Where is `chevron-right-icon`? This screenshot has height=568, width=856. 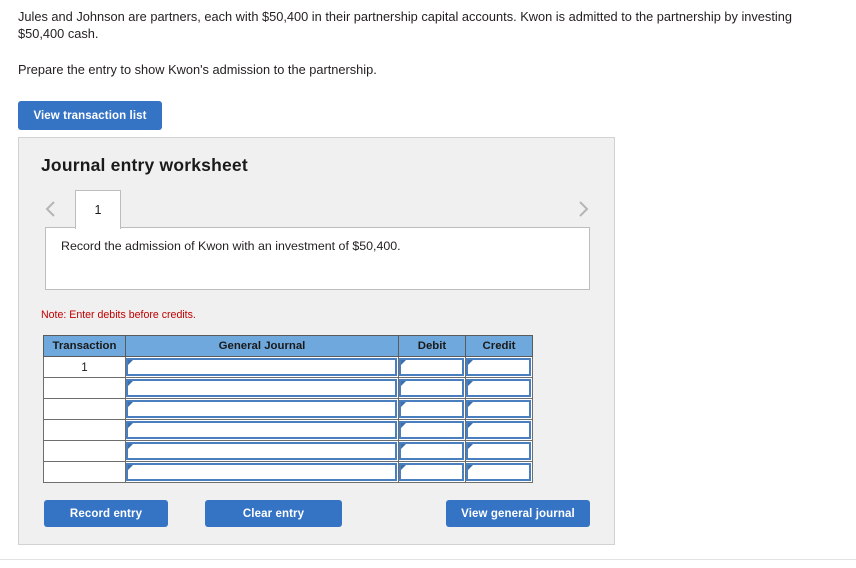
chevron-right-icon is located at coordinates (583, 208).